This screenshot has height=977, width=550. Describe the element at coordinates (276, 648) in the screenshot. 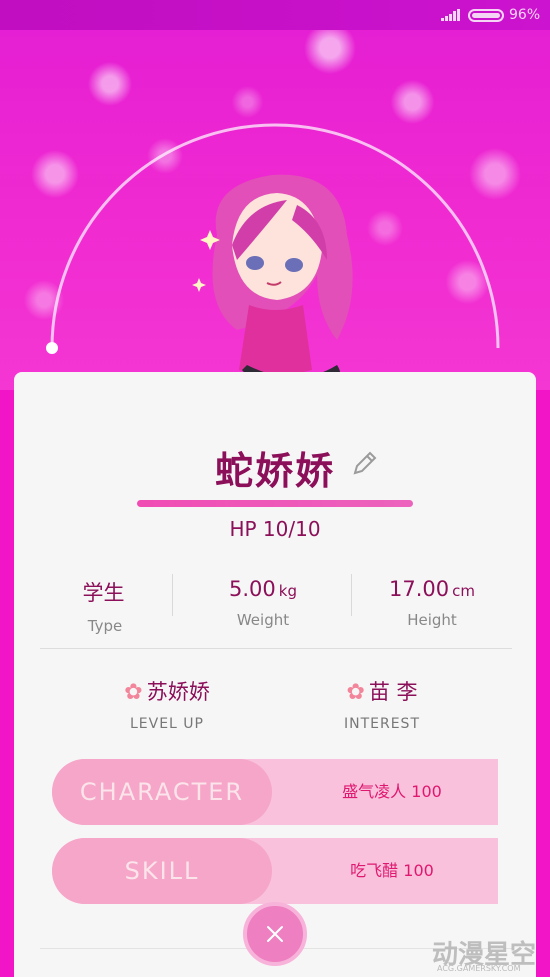

I see `section-divider` at that location.